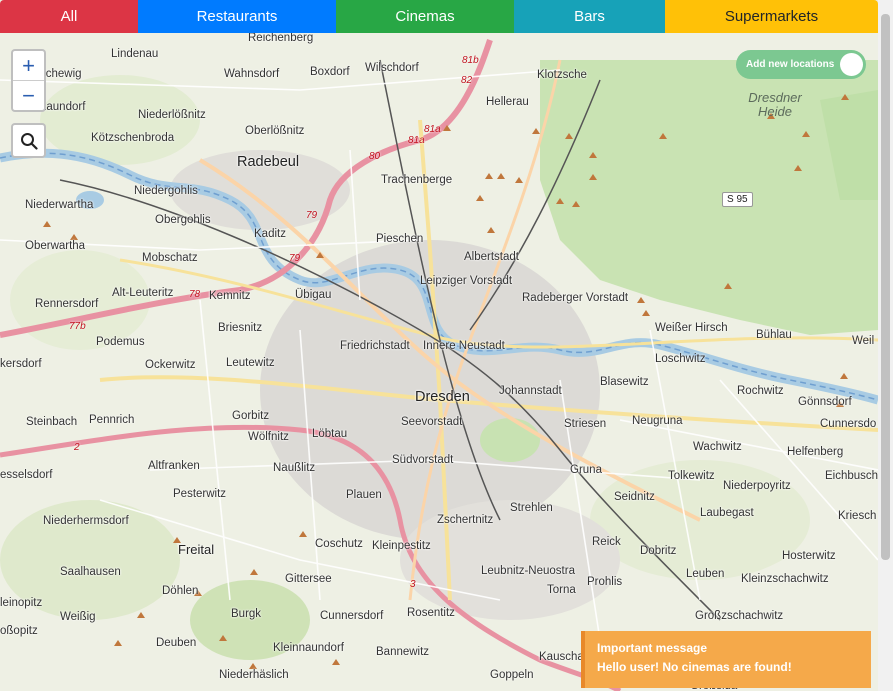  I want to click on place-label: Altfranken, so click(174, 466).